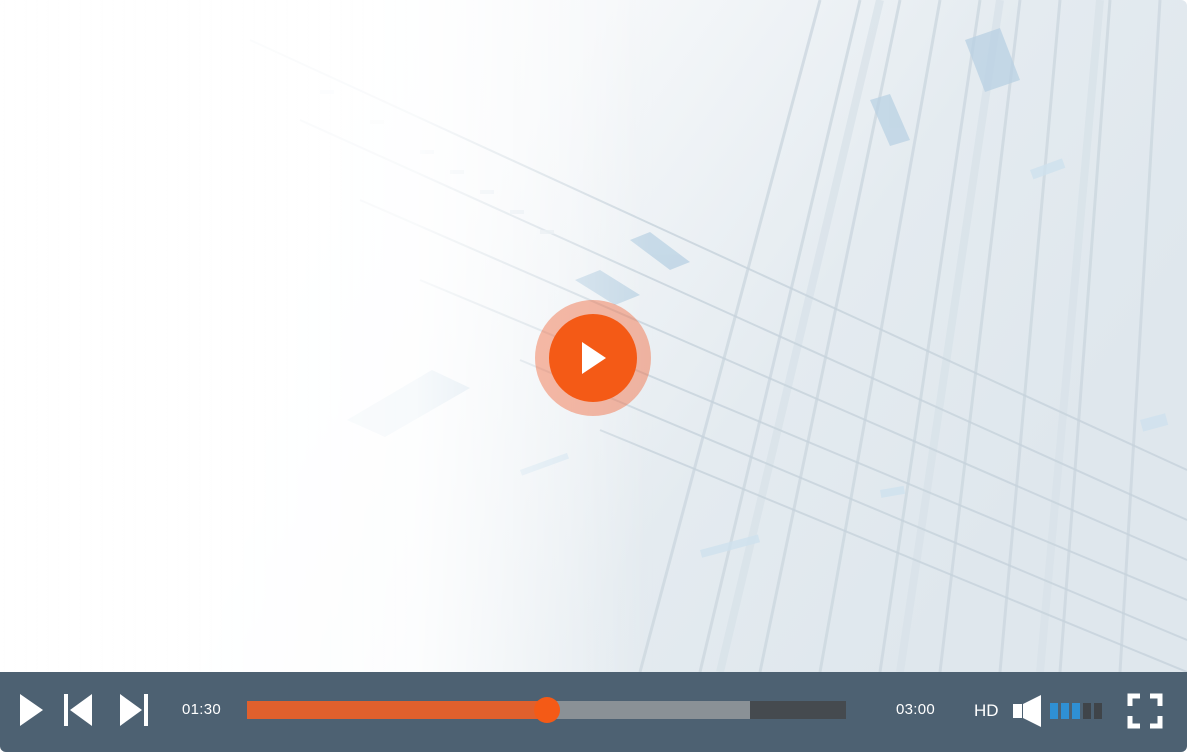 This screenshot has width=1187, height=752. I want to click on skip-next-icon, so click(134, 710).